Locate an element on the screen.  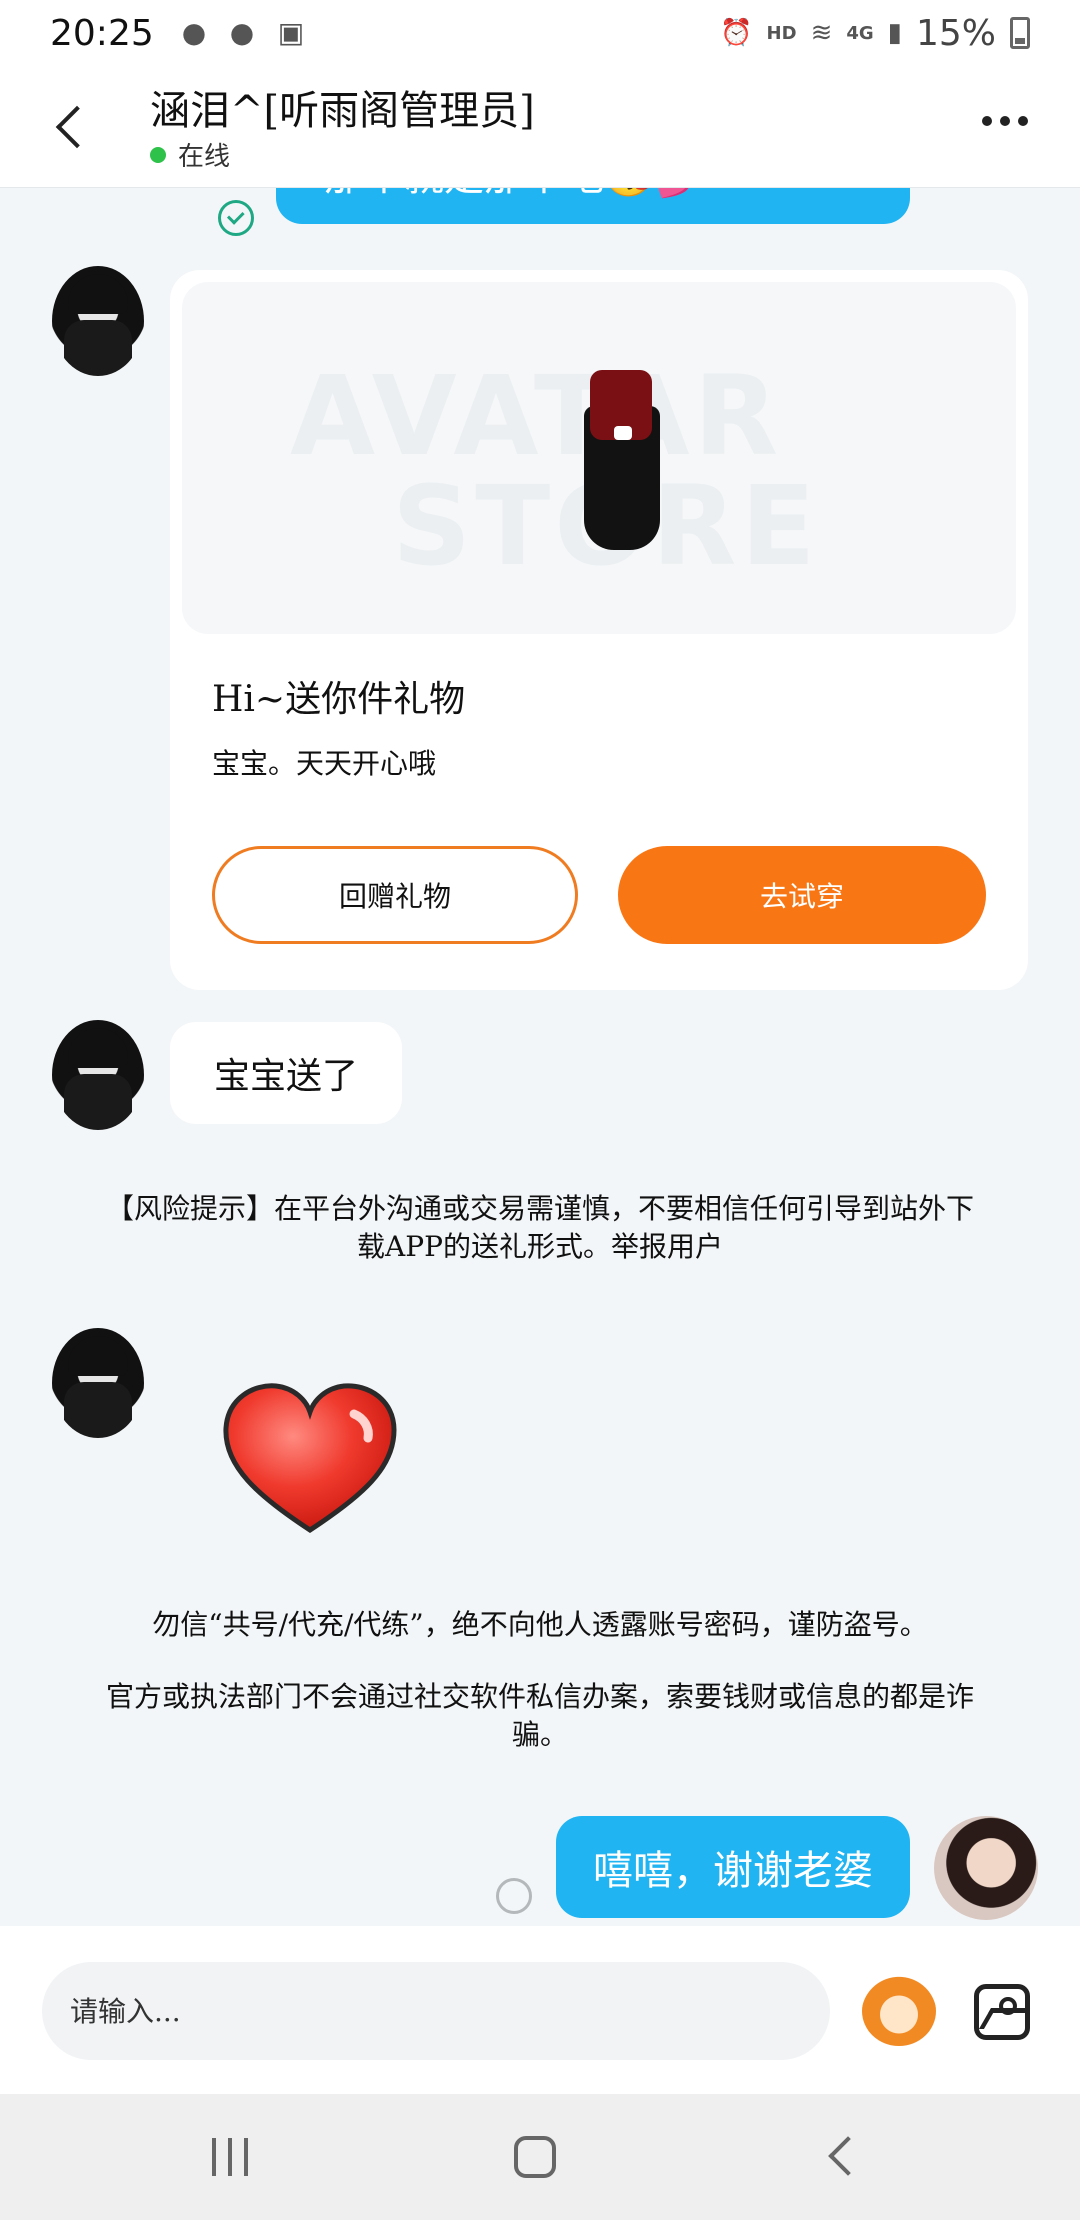
image-icon is located at coordinates (1002, 2012).